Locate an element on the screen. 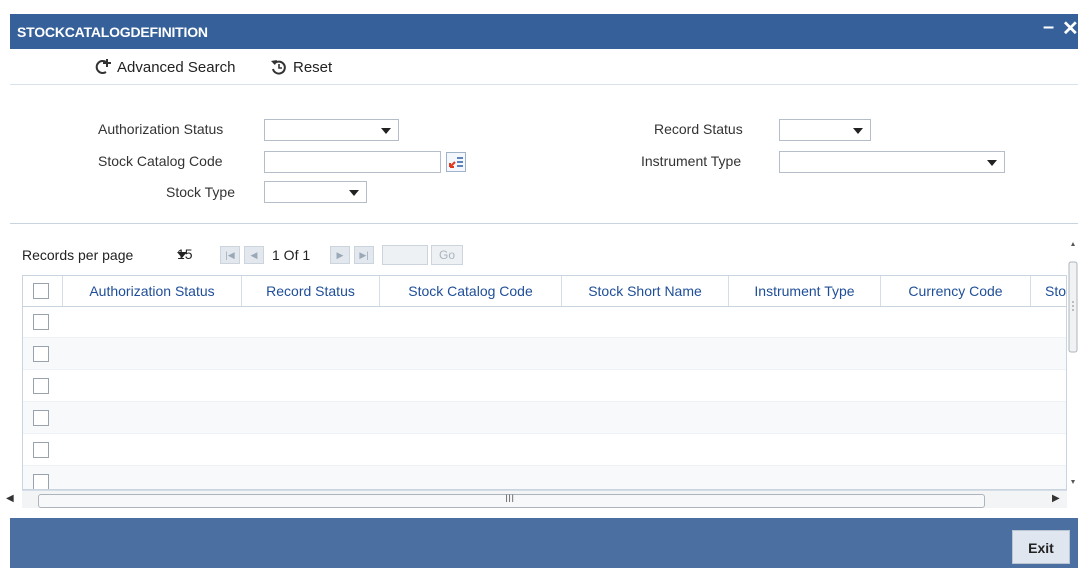 The image size is (1078, 568). close-button: ✕ is located at coordinates (1070, 28).